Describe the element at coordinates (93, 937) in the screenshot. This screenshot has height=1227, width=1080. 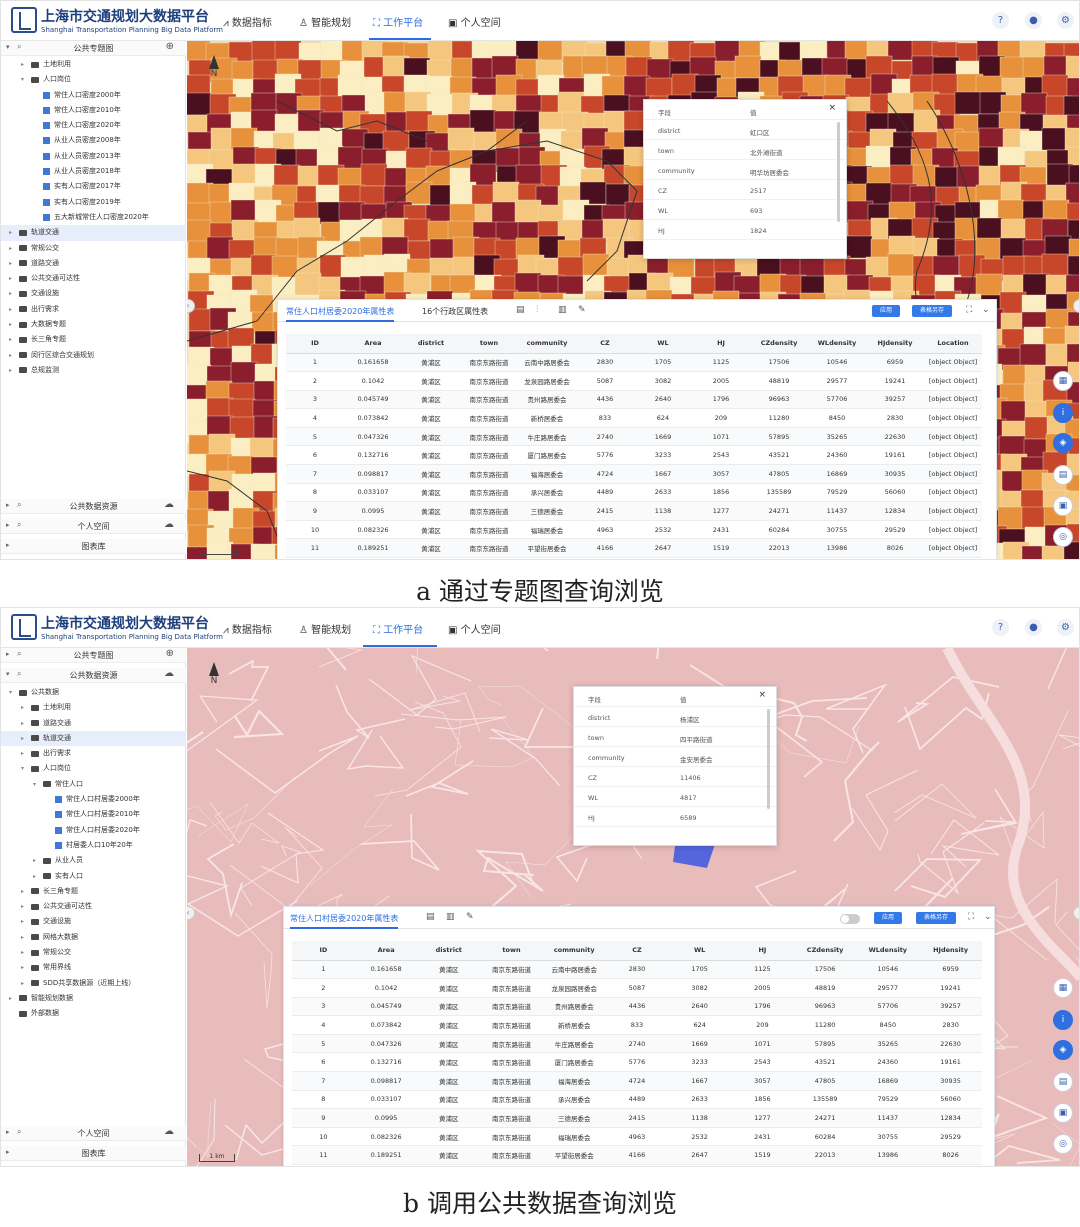
I see `folder-item: ▸ 网格大数据` at that location.